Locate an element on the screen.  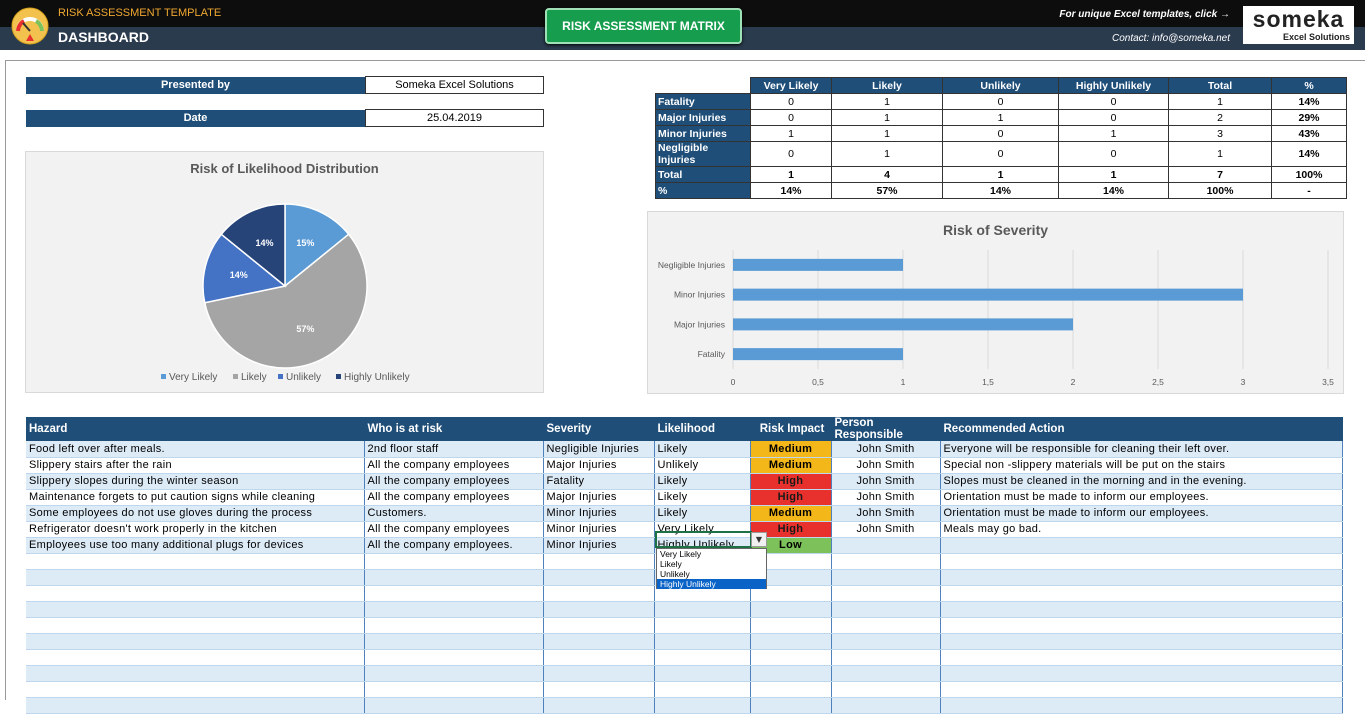
summary-cell: 3 is located at coordinates (1220, 133).